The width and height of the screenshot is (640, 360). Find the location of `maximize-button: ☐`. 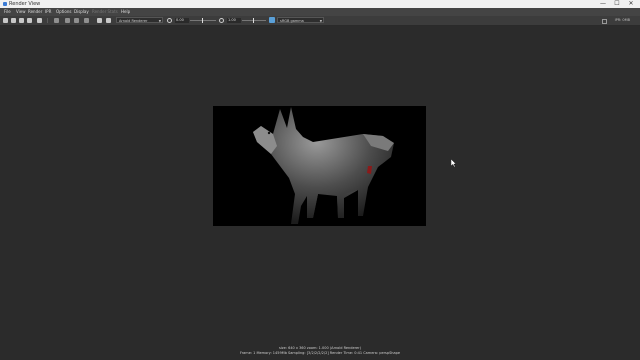

maximize-button: ☐ is located at coordinates (617, 4).